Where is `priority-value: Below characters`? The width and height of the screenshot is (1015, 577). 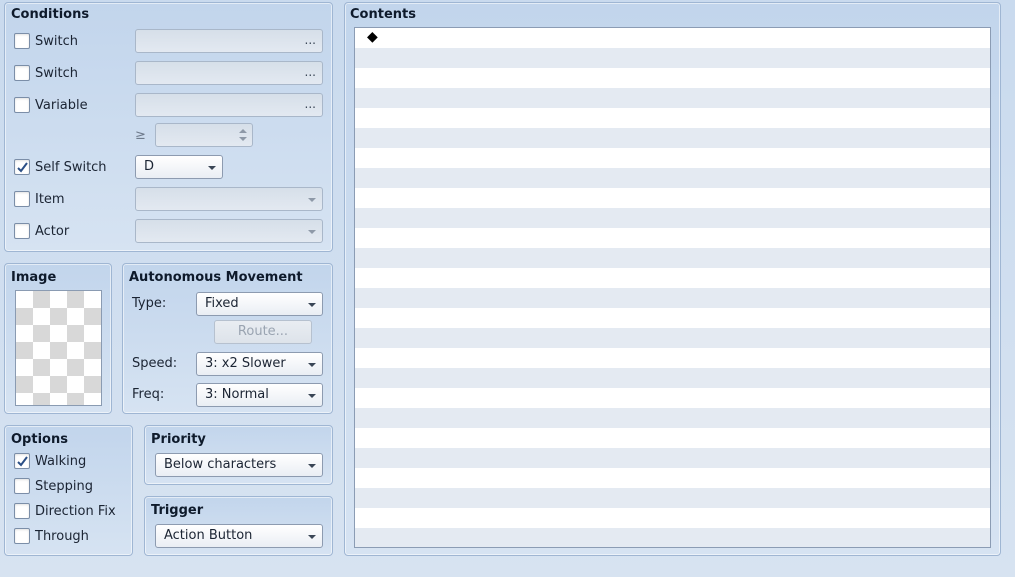 priority-value: Below characters is located at coordinates (220, 464).